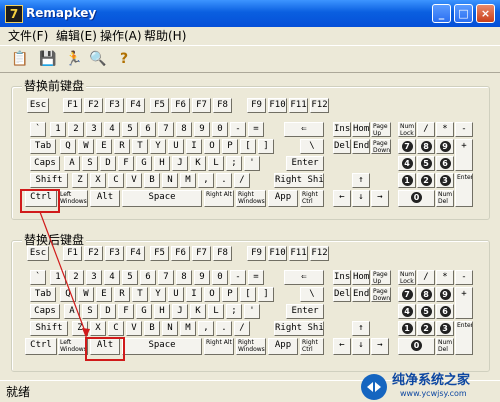 Image resolution: width=500 pixels, height=402 pixels. I want to click on watermark-logo-icon, so click(374, 387).